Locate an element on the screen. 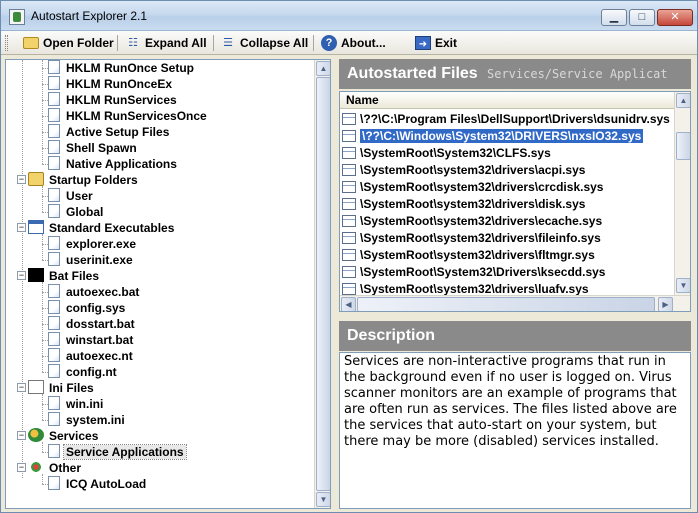  file-list-row: \SystemRoot\system32\drivers\crcdisk.sys is located at coordinates (472, 187).